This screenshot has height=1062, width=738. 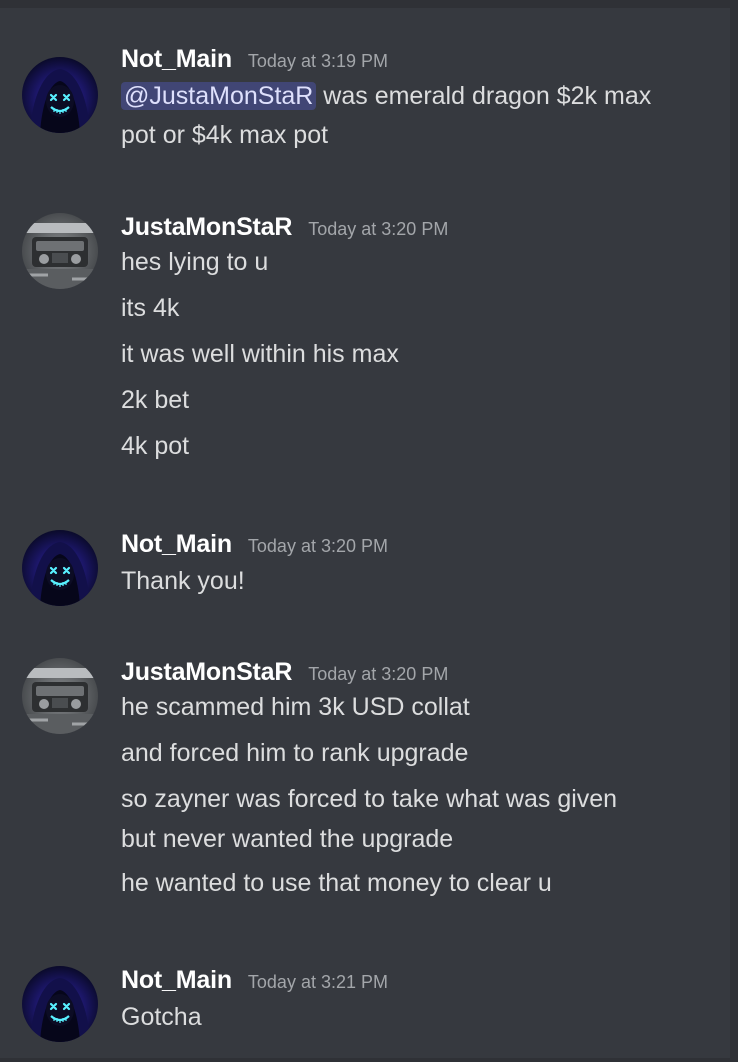 I want to click on message-line: hes lying to u, so click(x=195, y=262).